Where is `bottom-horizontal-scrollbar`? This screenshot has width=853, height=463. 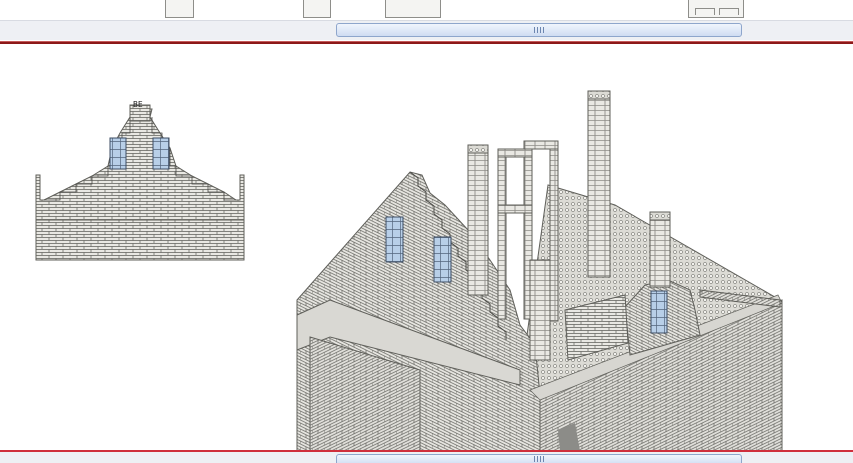
bottom-horizontal-scrollbar is located at coordinates (426, 457).